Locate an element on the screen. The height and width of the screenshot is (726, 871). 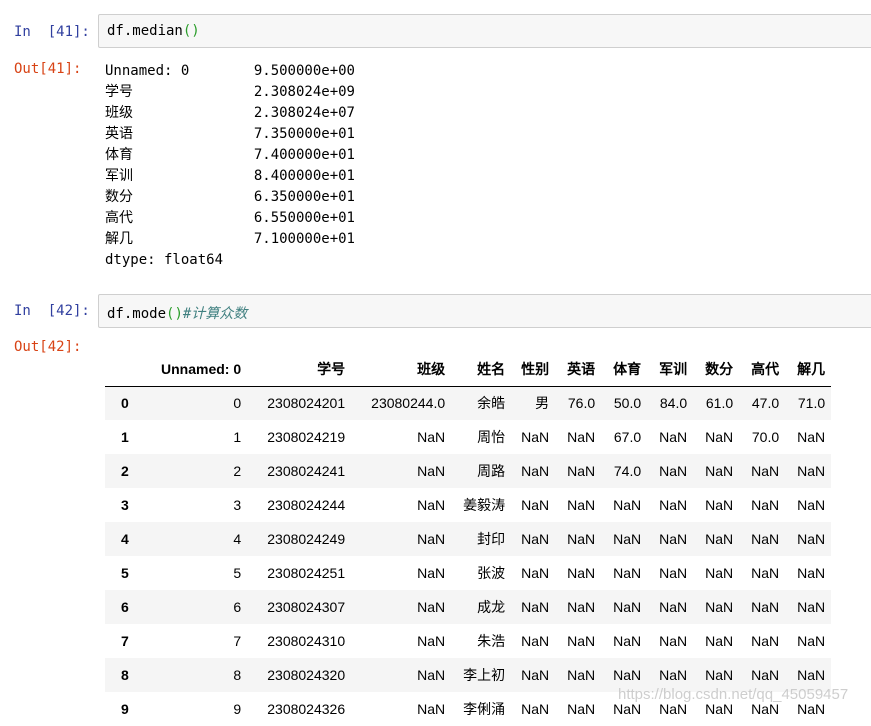
series-value: 2.308024e+07 is located at coordinates (304, 113).